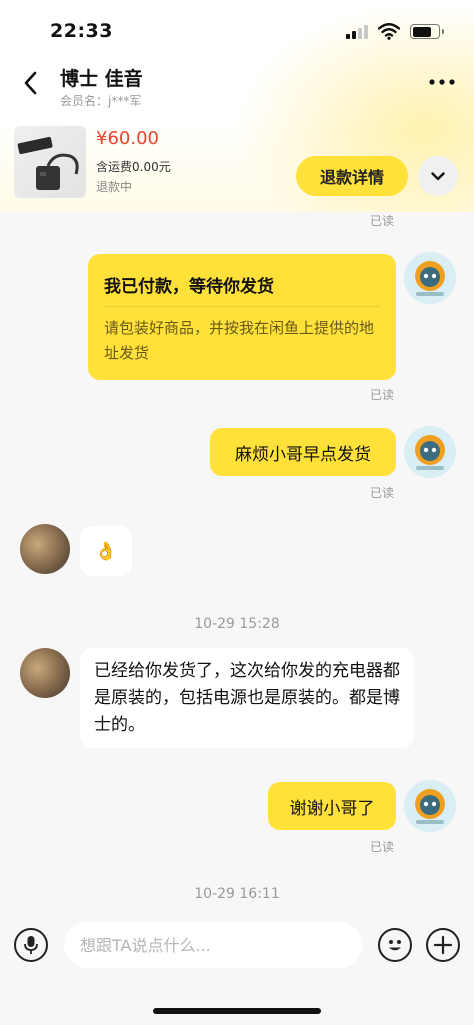 This screenshot has height=1025, width=474. Describe the element at coordinates (237, 30) in the screenshot. I see `status-bar: 22:33` at that location.